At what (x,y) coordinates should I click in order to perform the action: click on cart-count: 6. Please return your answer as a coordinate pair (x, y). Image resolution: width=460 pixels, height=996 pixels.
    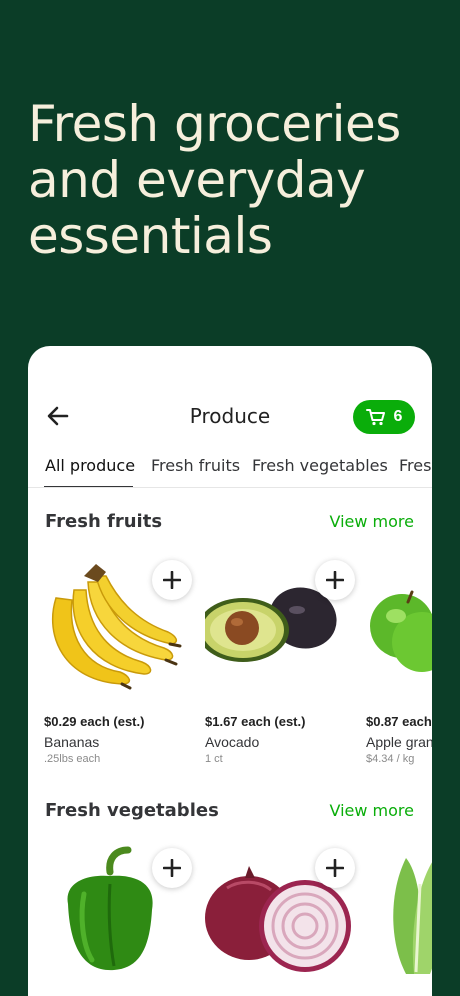
    Looking at the image, I should click on (398, 416).